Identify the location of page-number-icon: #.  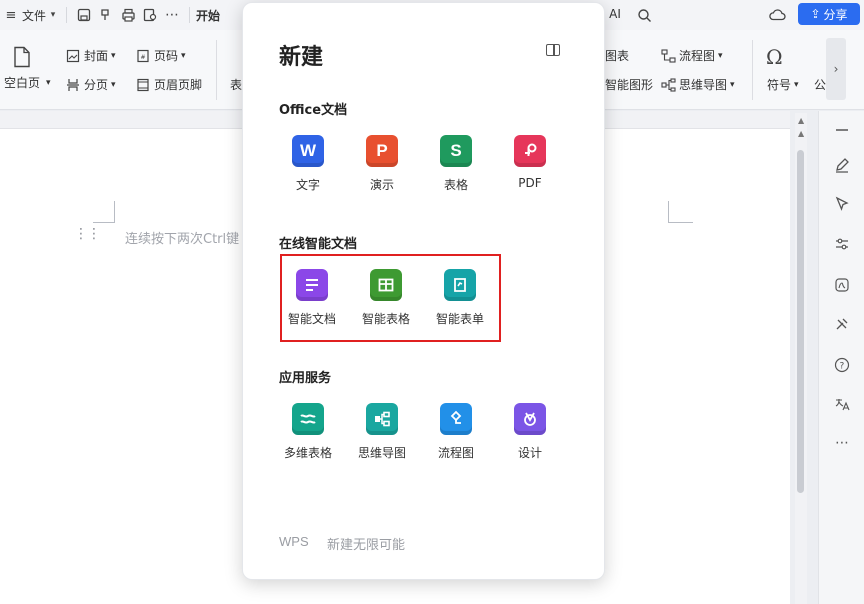
(143, 56).